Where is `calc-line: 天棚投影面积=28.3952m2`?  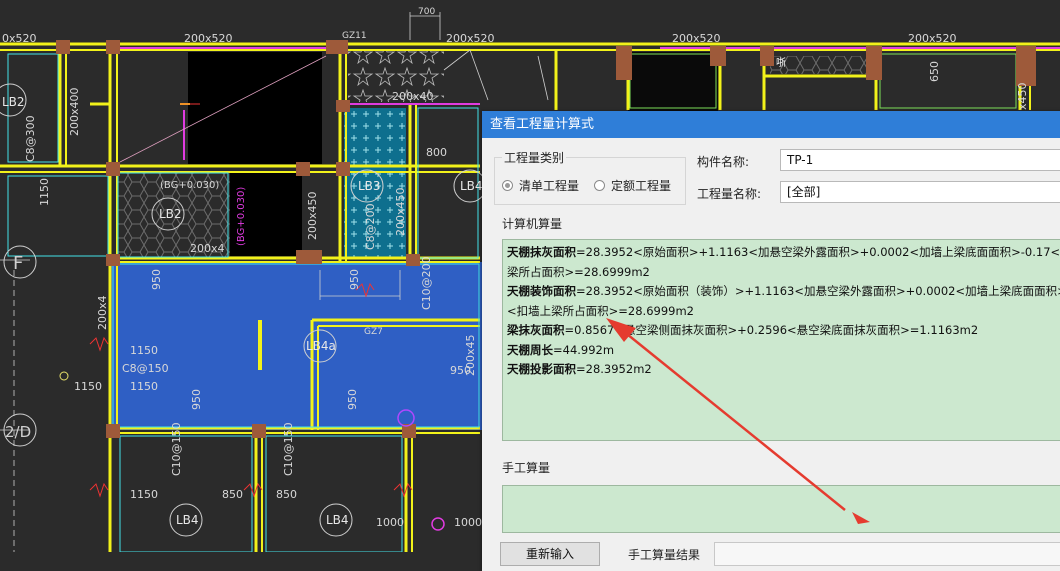
calc-line: 天棚投影面积=28.3952m2 is located at coordinates (579, 369).